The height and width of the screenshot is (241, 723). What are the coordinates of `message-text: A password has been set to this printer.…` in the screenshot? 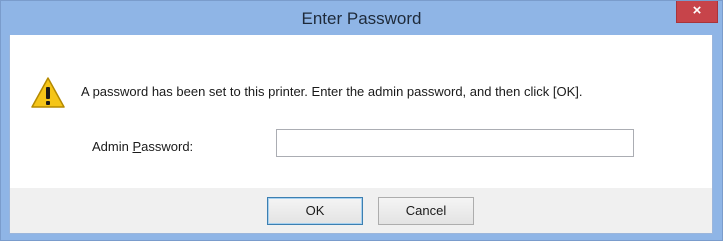 It's located at (332, 91).